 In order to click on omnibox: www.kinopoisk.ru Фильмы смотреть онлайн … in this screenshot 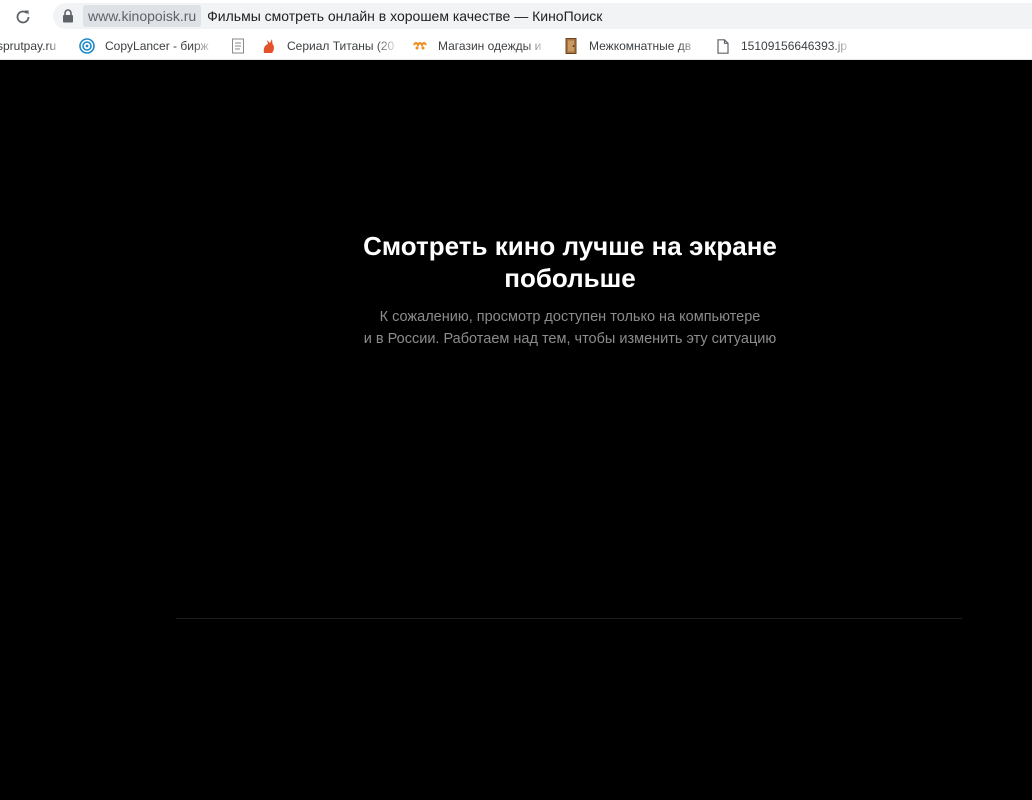, I will do `click(542, 16)`.